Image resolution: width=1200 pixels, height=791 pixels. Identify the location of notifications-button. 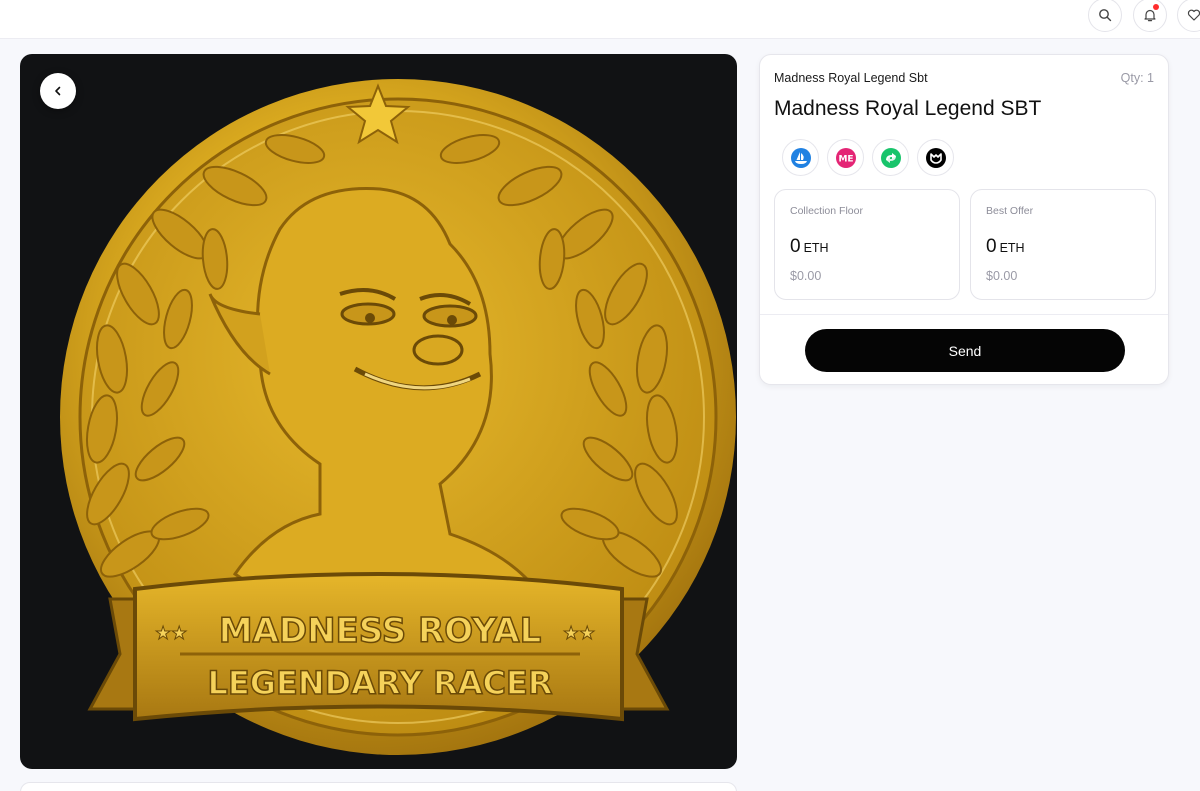
(1150, 16).